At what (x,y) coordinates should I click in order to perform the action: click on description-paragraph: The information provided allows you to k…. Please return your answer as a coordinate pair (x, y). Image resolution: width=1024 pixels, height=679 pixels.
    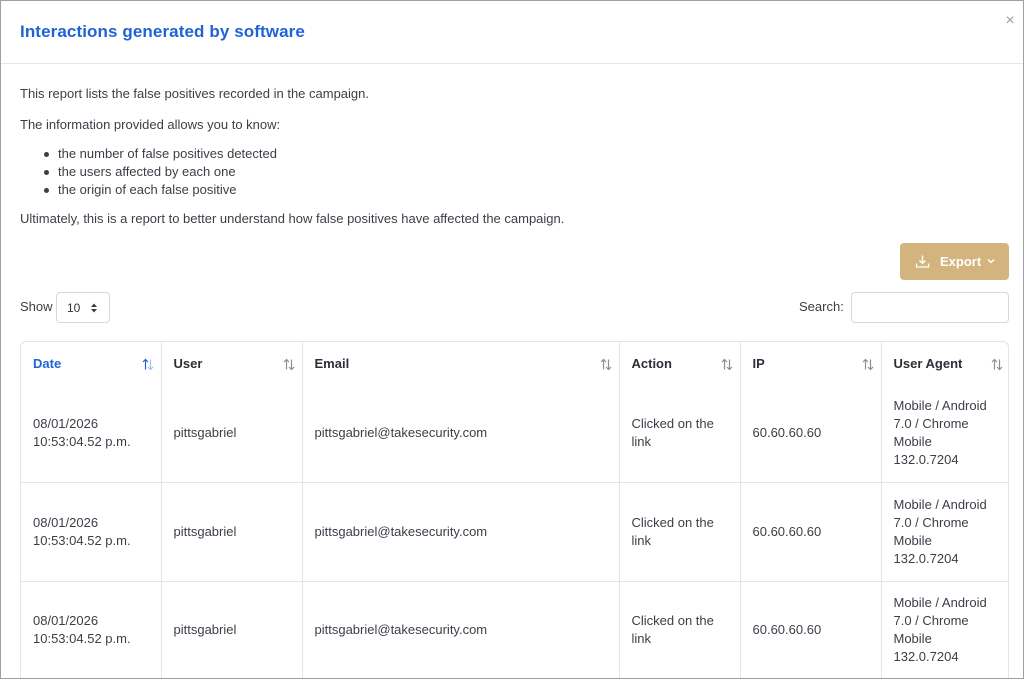
    Looking at the image, I should click on (150, 124).